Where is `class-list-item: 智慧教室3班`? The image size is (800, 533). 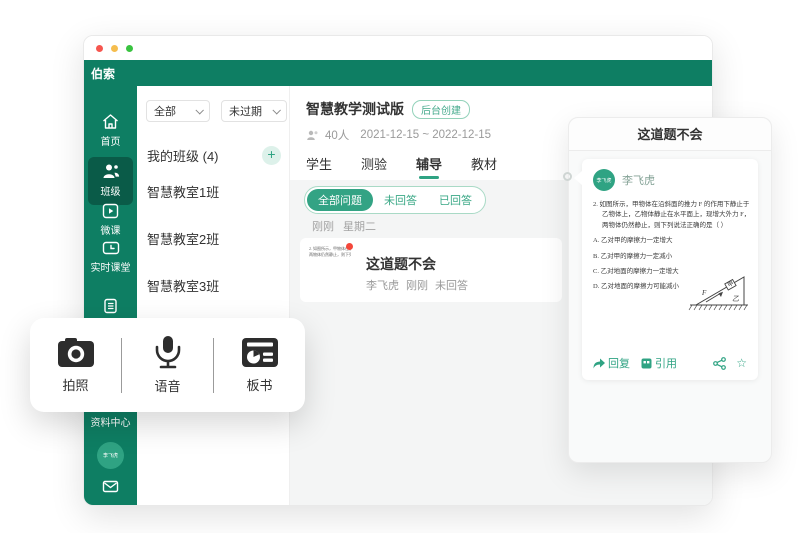 class-list-item: 智慧教室3班 is located at coordinates (183, 285).